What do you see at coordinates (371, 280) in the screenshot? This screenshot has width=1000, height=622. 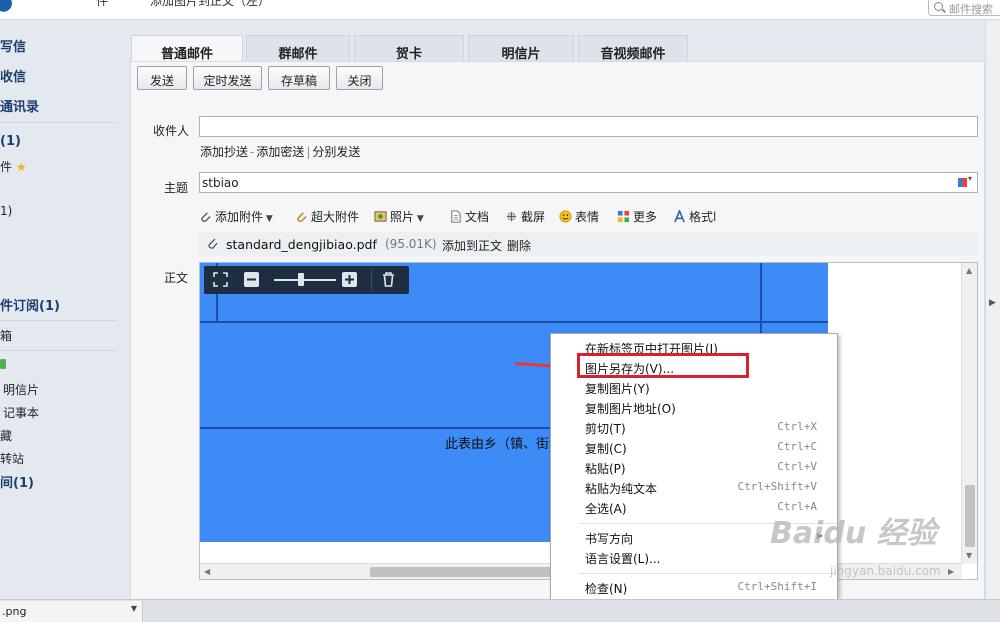 I see `toolbar-divider` at bounding box center [371, 280].